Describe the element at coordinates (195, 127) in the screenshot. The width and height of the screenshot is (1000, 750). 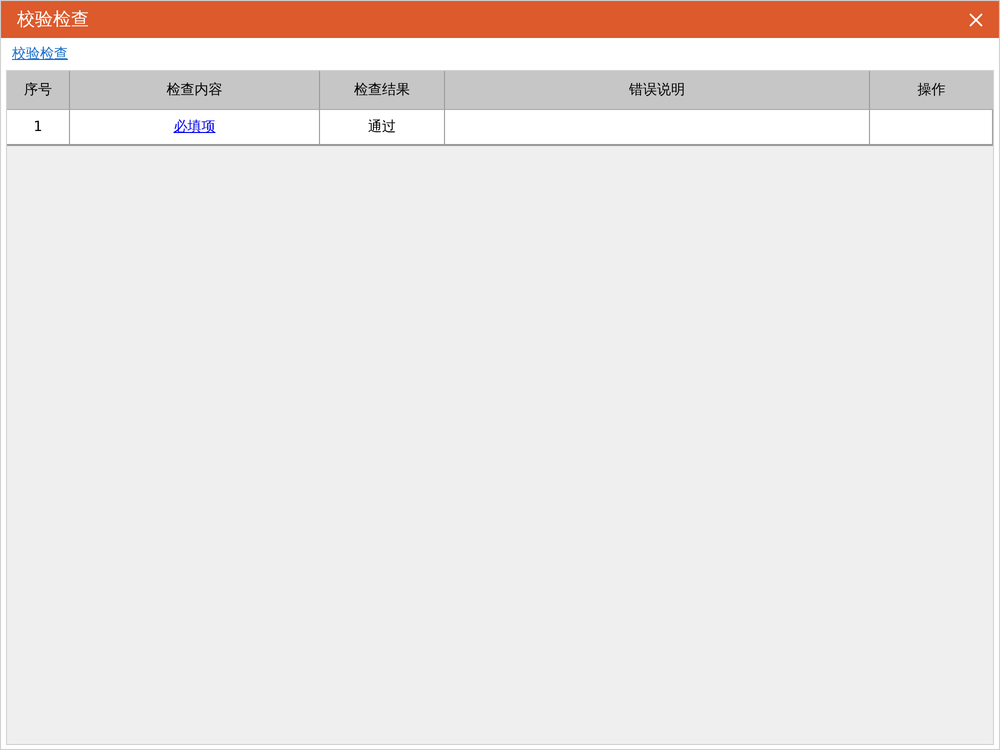
I see `content-link: 必填项` at that location.